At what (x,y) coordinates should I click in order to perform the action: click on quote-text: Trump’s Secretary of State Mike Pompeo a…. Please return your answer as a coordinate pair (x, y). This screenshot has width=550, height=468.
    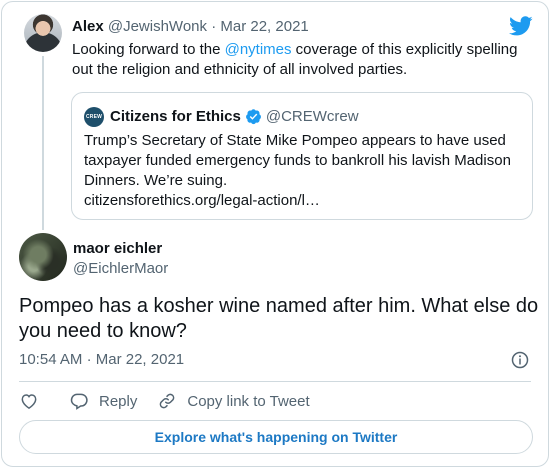
    Looking at the image, I should click on (304, 171).